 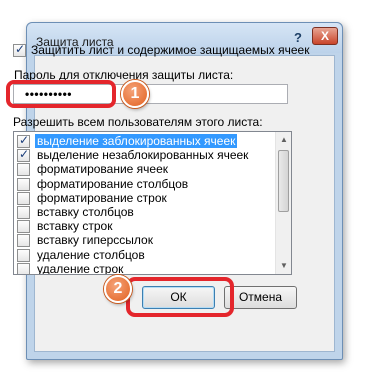 I want to click on scroll-thumb, so click(x=283, y=181).